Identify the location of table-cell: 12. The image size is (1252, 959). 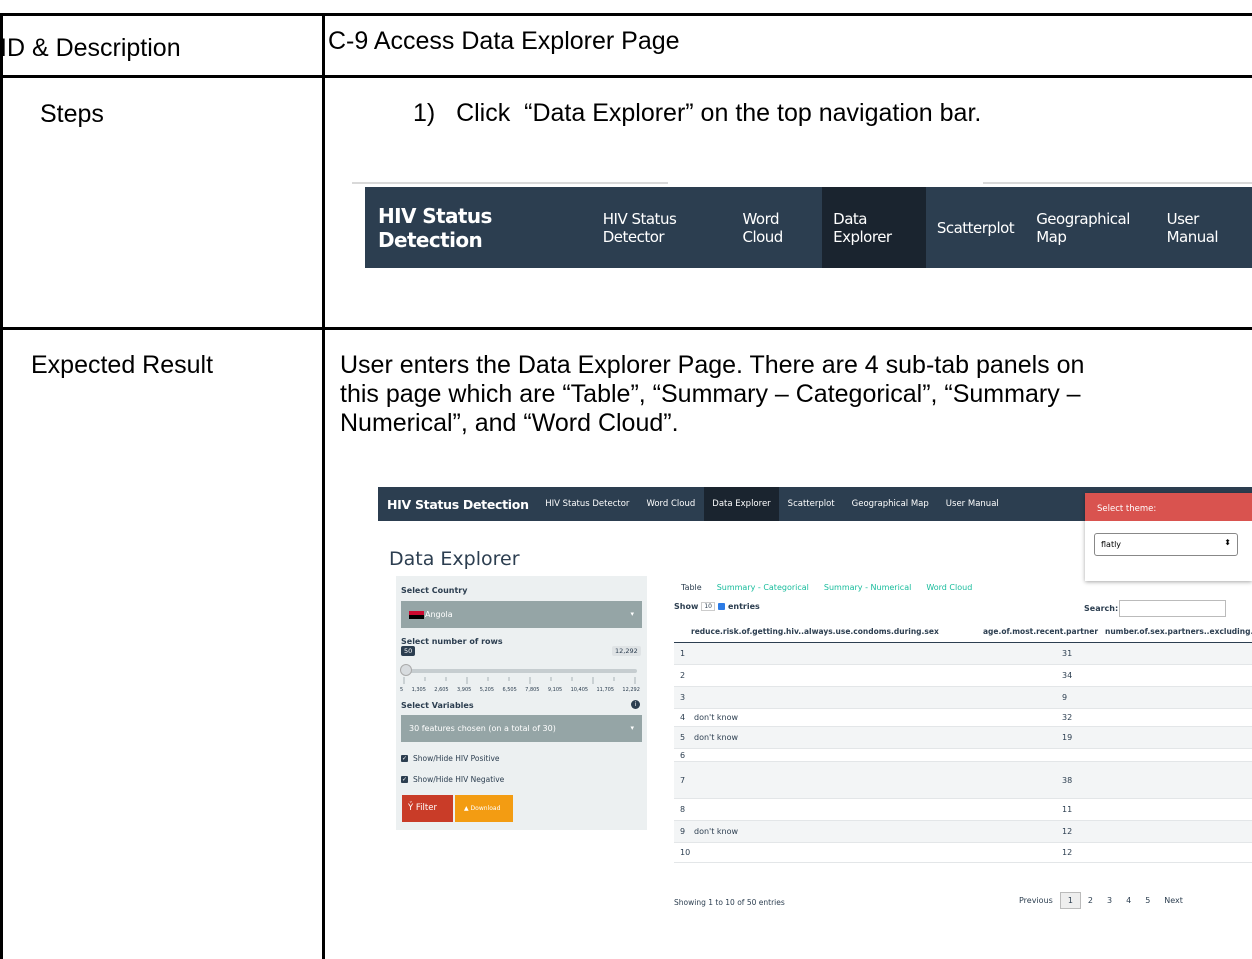
(1067, 831).